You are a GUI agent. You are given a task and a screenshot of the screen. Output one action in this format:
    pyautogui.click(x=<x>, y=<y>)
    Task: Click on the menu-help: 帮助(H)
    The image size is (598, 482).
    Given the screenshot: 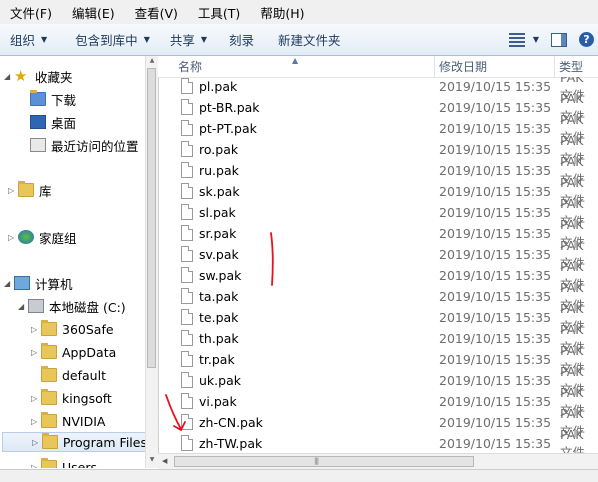 What is the action you would take?
    pyautogui.click(x=282, y=12)
    